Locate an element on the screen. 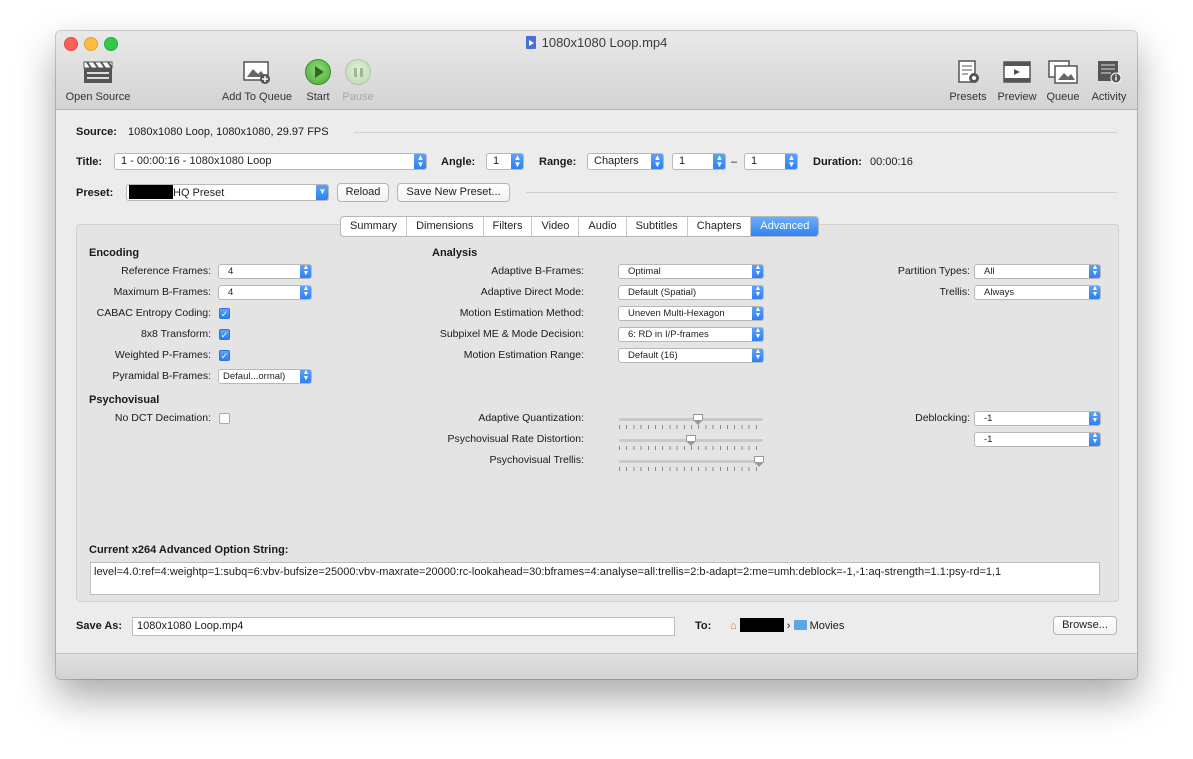 The height and width of the screenshot is (759, 1193). source-label: Source: is located at coordinates (96, 132).